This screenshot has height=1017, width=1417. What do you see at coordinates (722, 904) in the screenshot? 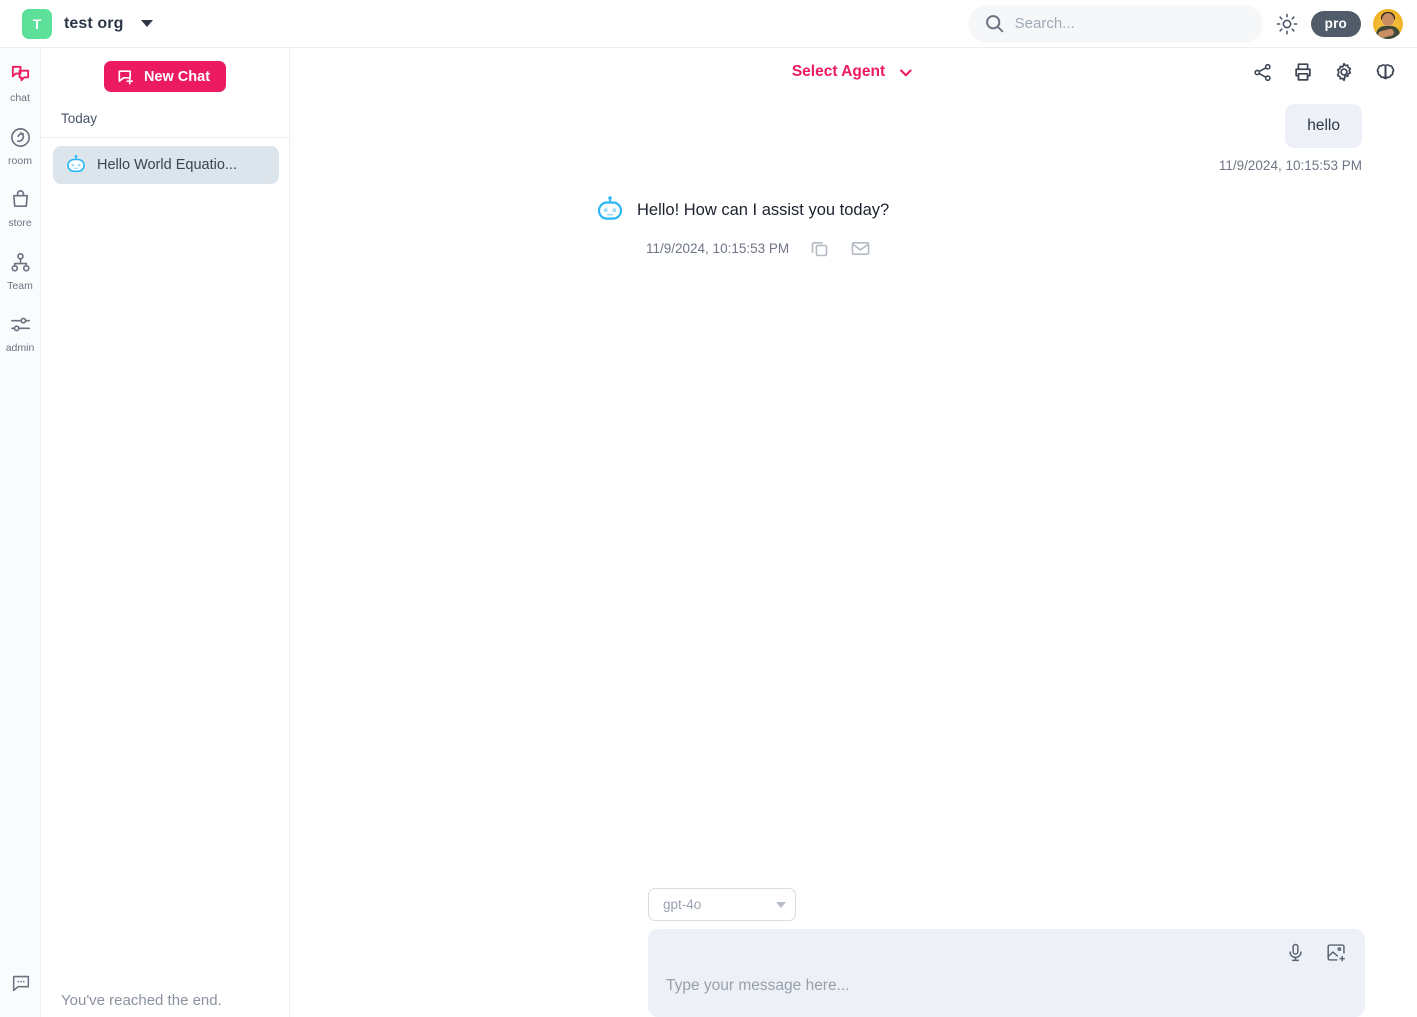
I see `model-selector: gpt-4o` at bounding box center [722, 904].